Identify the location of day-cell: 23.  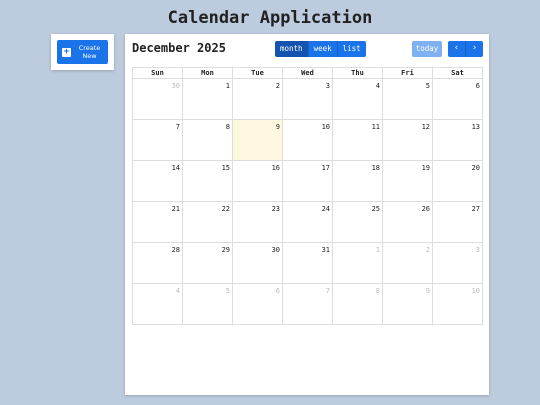
(258, 222).